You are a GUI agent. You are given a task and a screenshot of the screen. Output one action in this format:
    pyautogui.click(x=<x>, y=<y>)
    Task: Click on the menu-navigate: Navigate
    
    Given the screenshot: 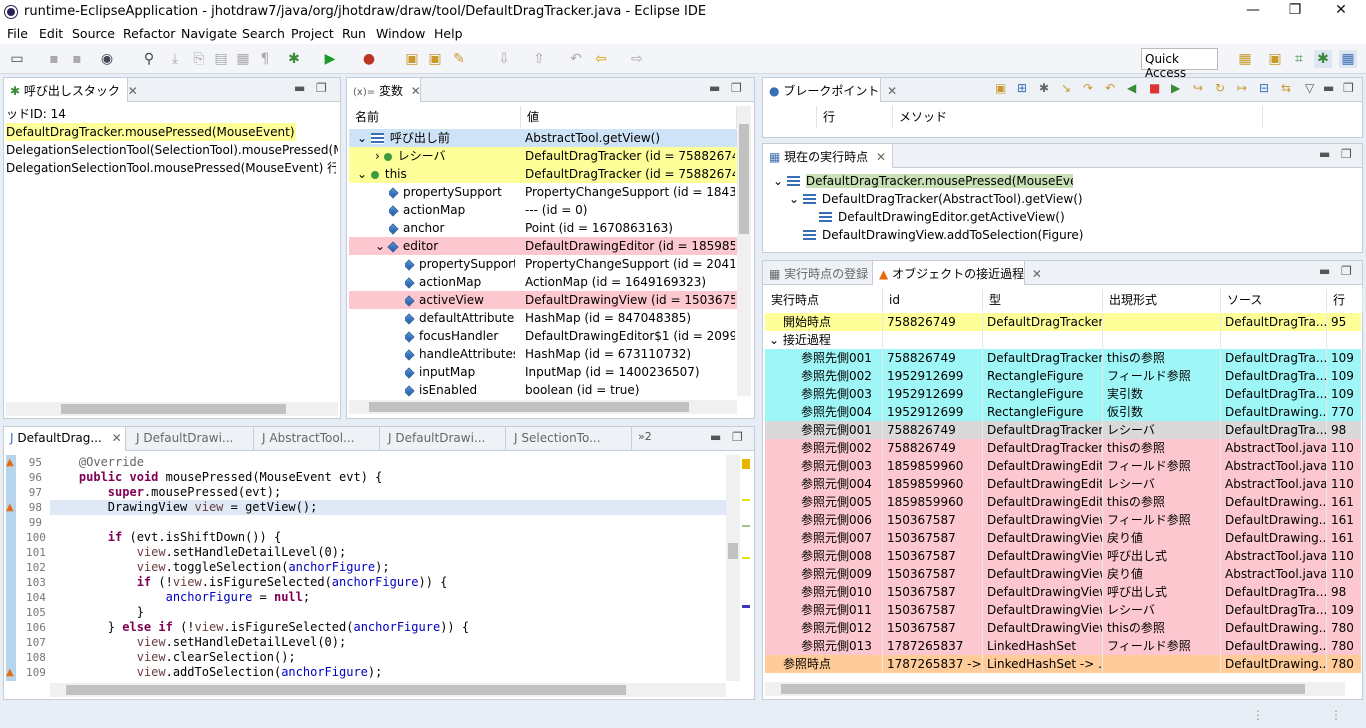 What is the action you would take?
    pyautogui.click(x=209, y=33)
    